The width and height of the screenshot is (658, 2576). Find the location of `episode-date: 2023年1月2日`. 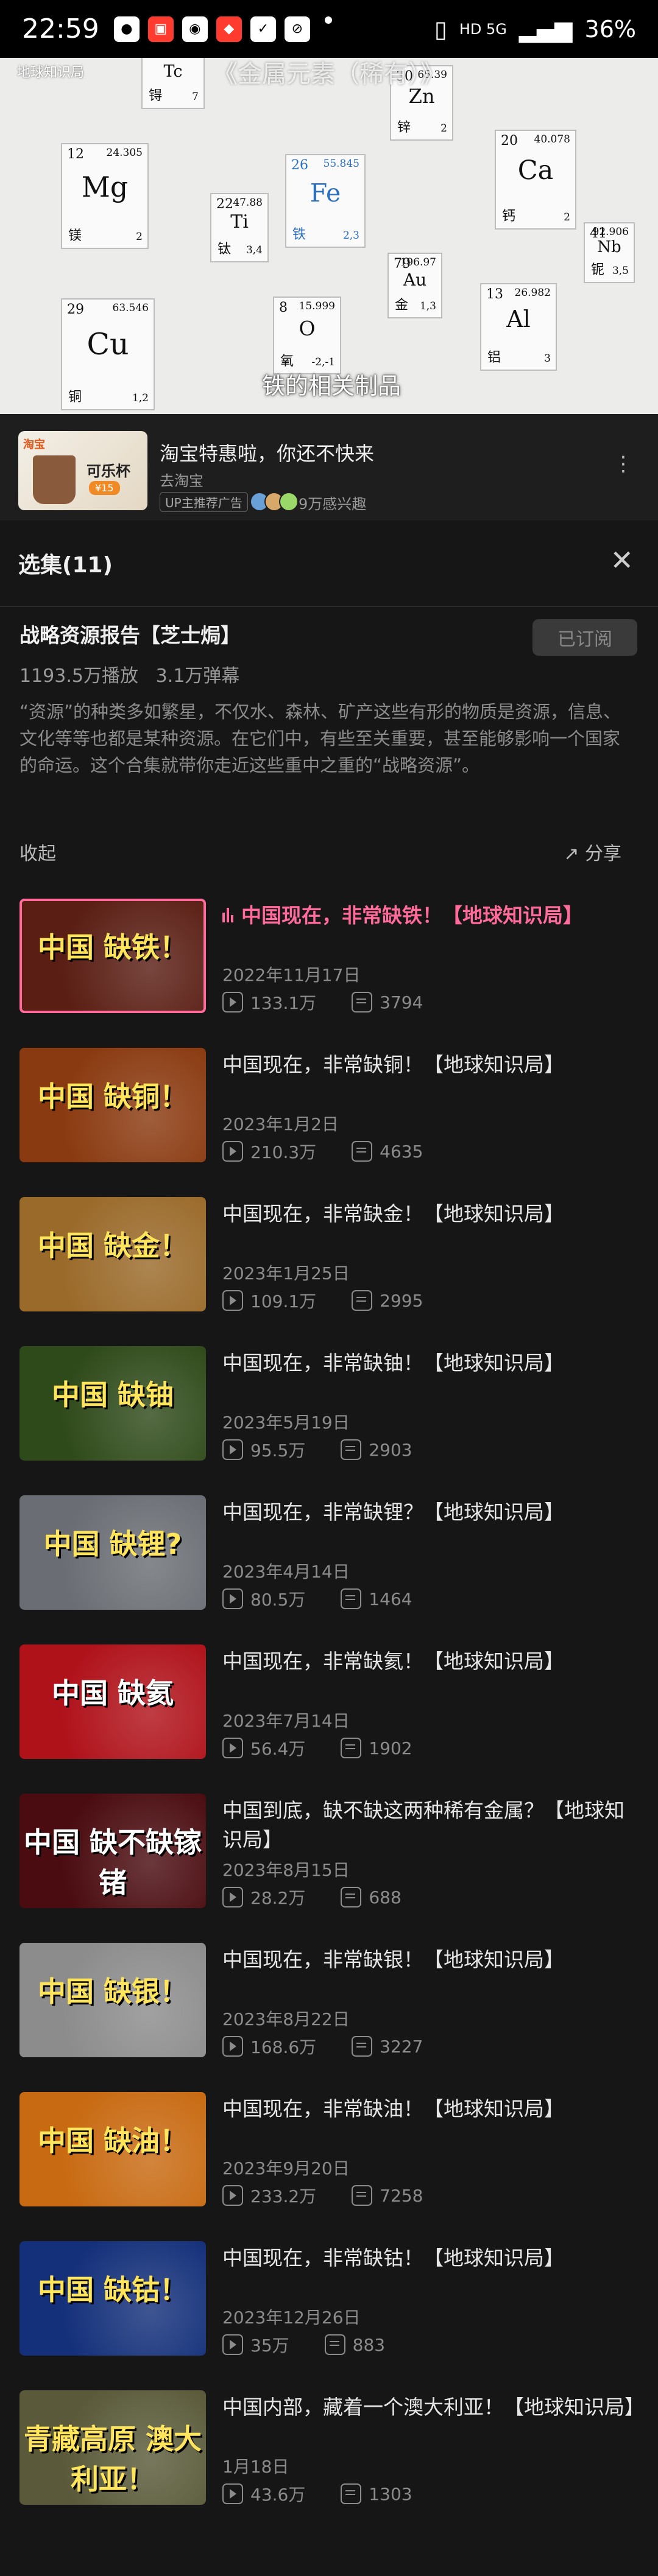

episode-date: 2023年1月2日 is located at coordinates (280, 1124).